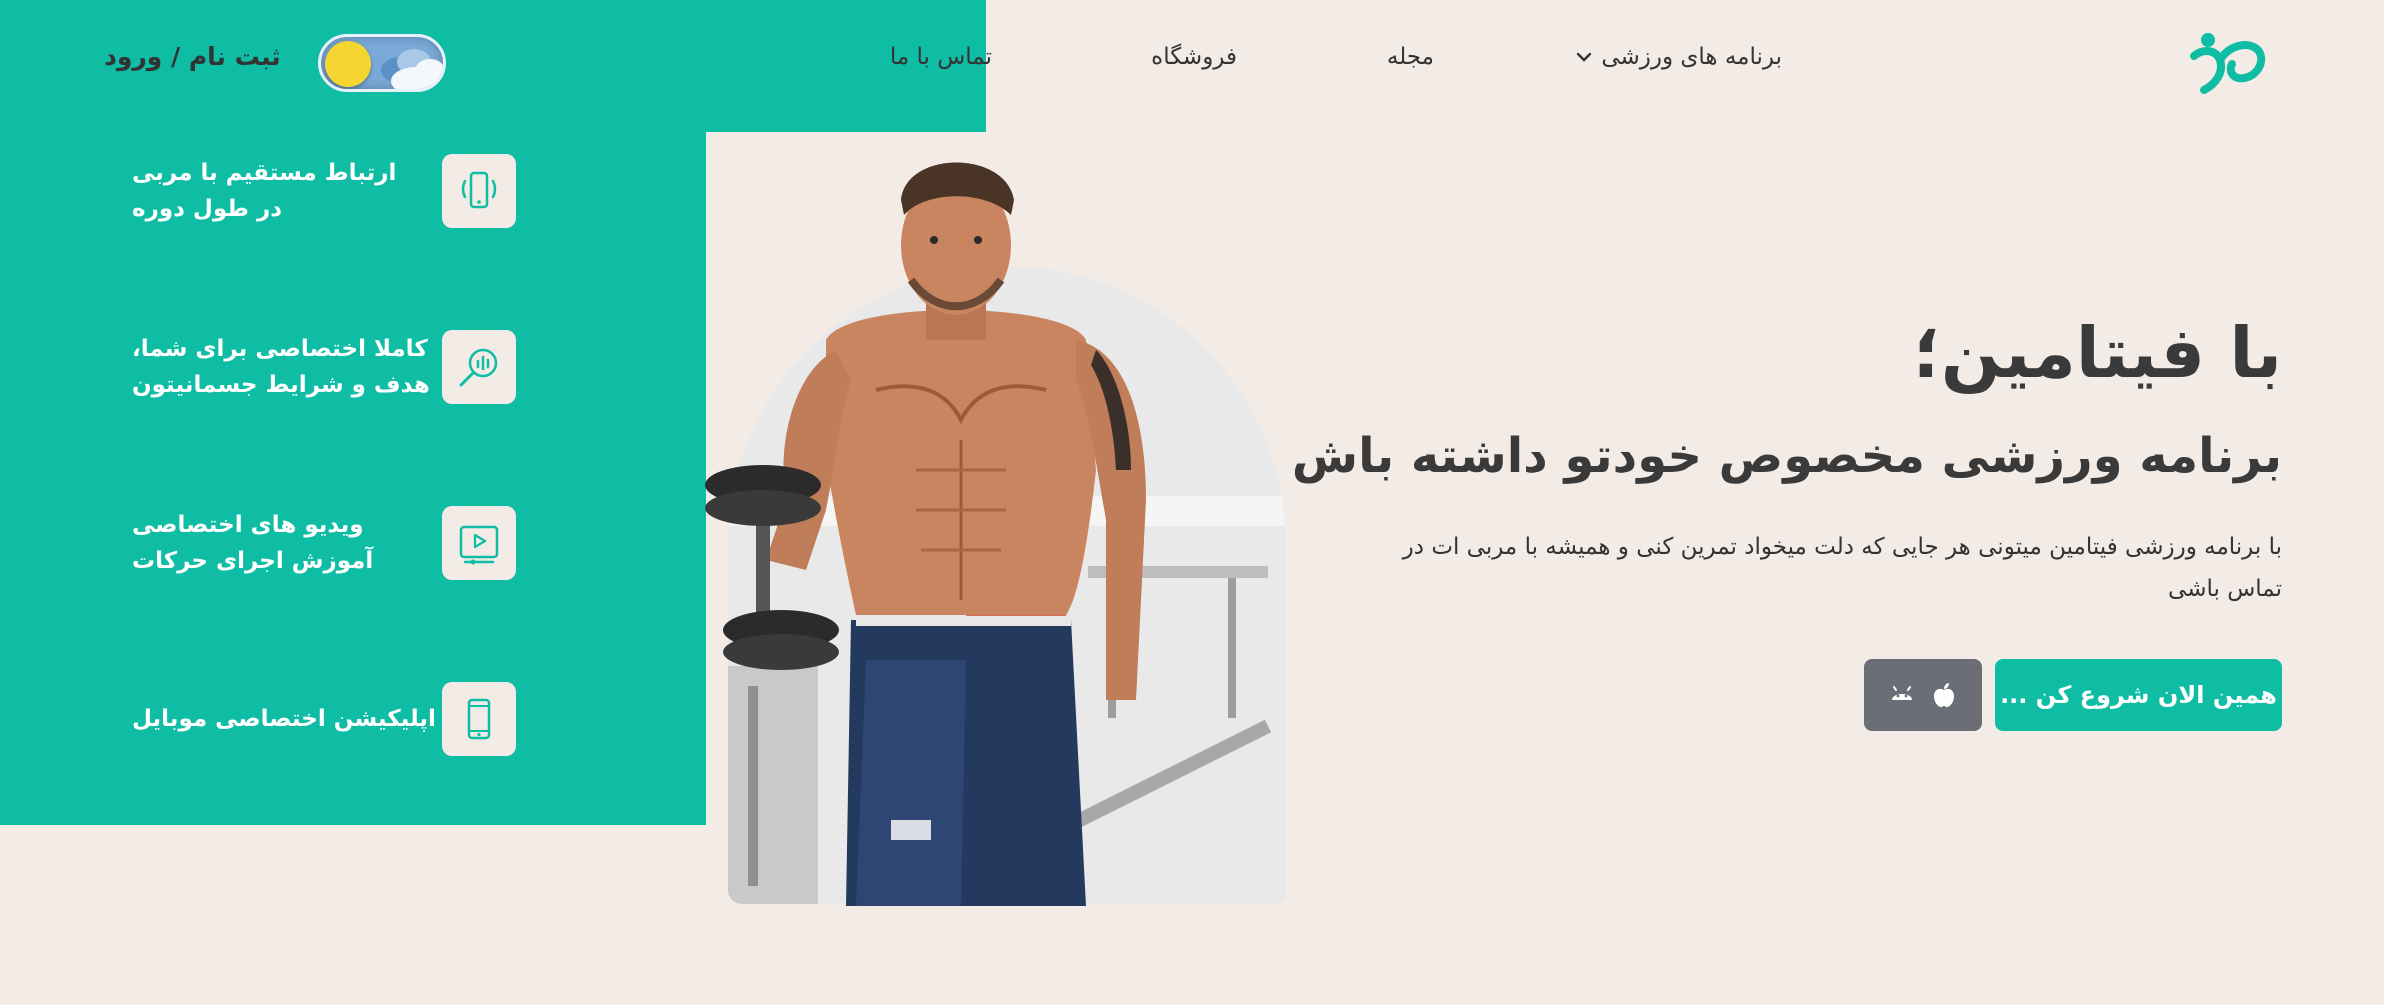 The width and height of the screenshot is (2384, 1005). What do you see at coordinates (207, 209) in the screenshot?
I see `feature-line: در طول دوره` at bounding box center [207, 209].